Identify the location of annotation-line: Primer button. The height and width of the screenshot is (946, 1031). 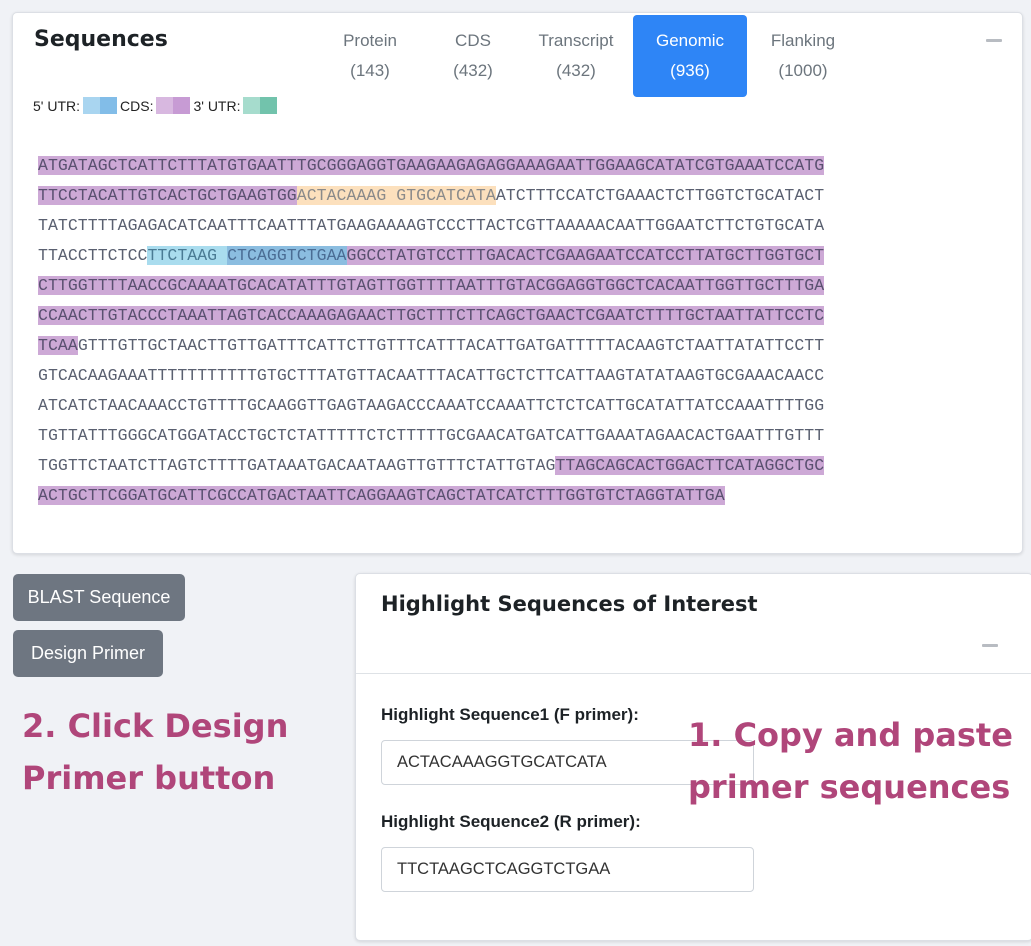
(149, 778).